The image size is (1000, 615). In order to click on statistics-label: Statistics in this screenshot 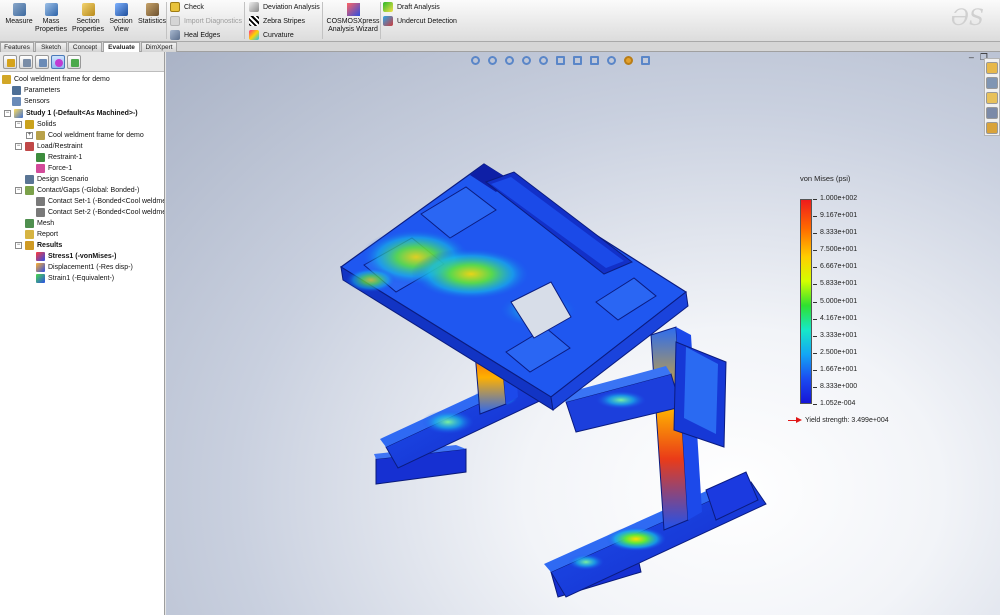, I will do `click(151, 21)`.